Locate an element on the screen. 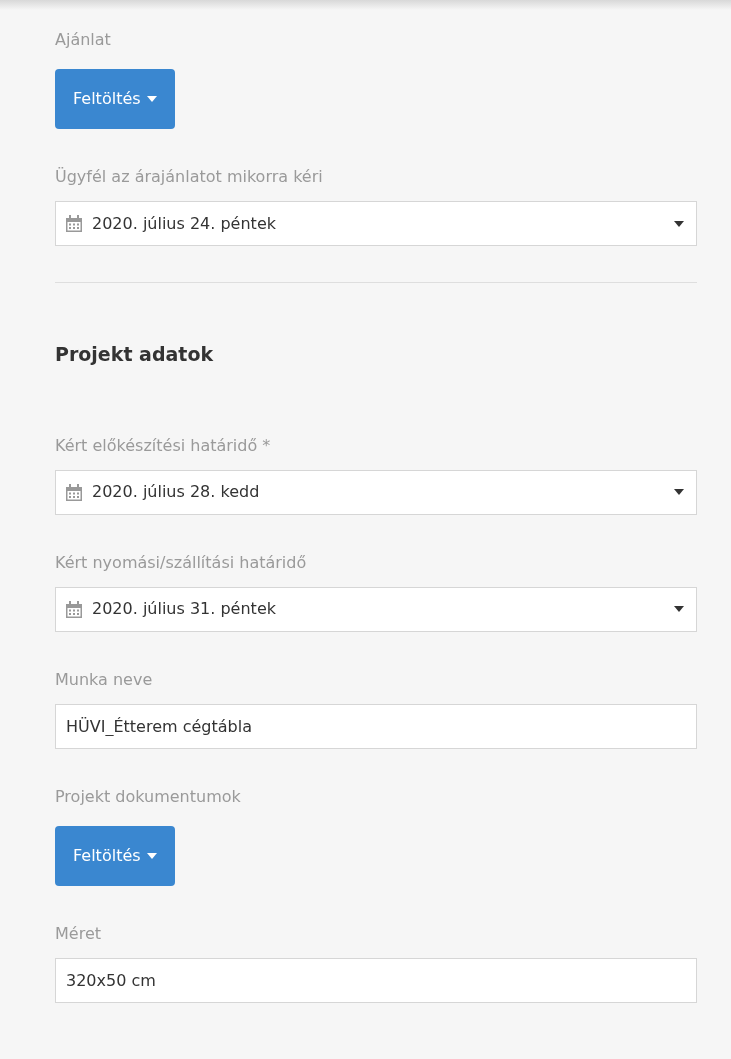 Image resolution: width=731 pixels, height=1059 pixels. field-label: Ajánlat is located at coordinates (83, 40).